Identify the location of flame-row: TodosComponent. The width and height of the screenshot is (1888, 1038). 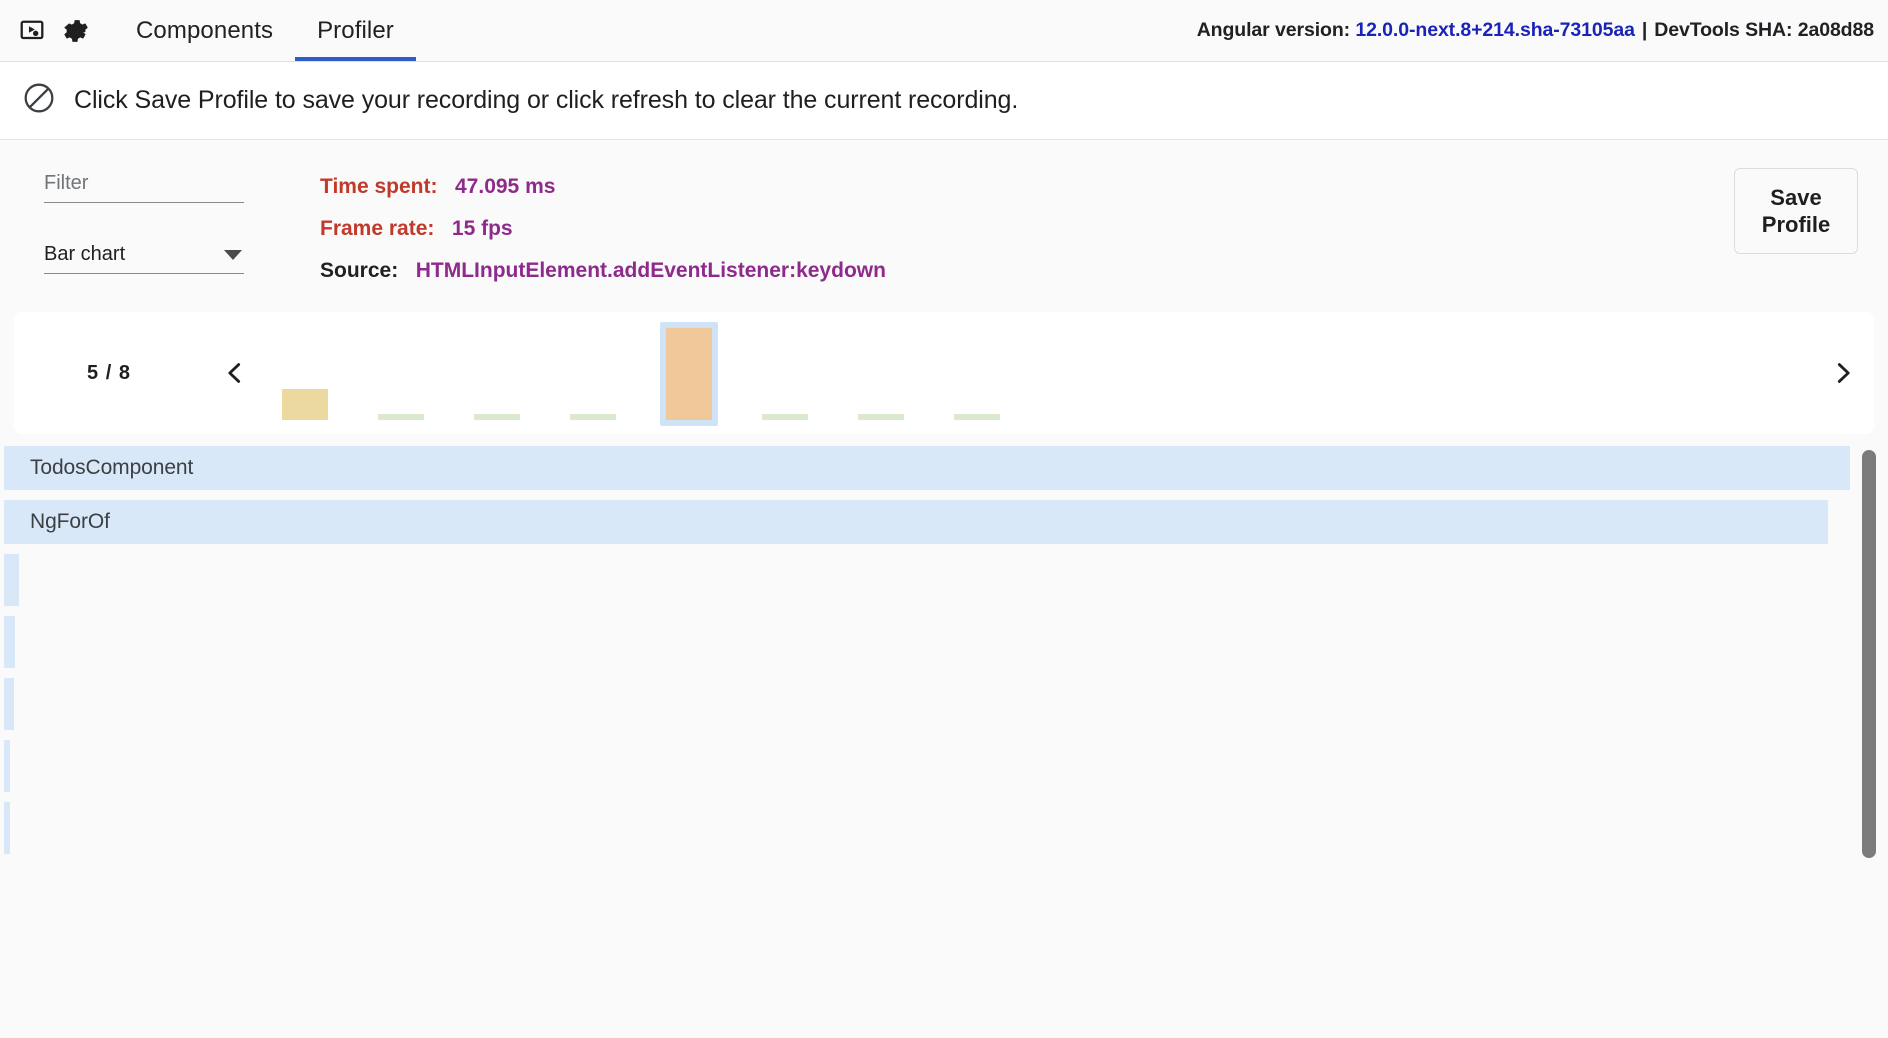
(927, 468).